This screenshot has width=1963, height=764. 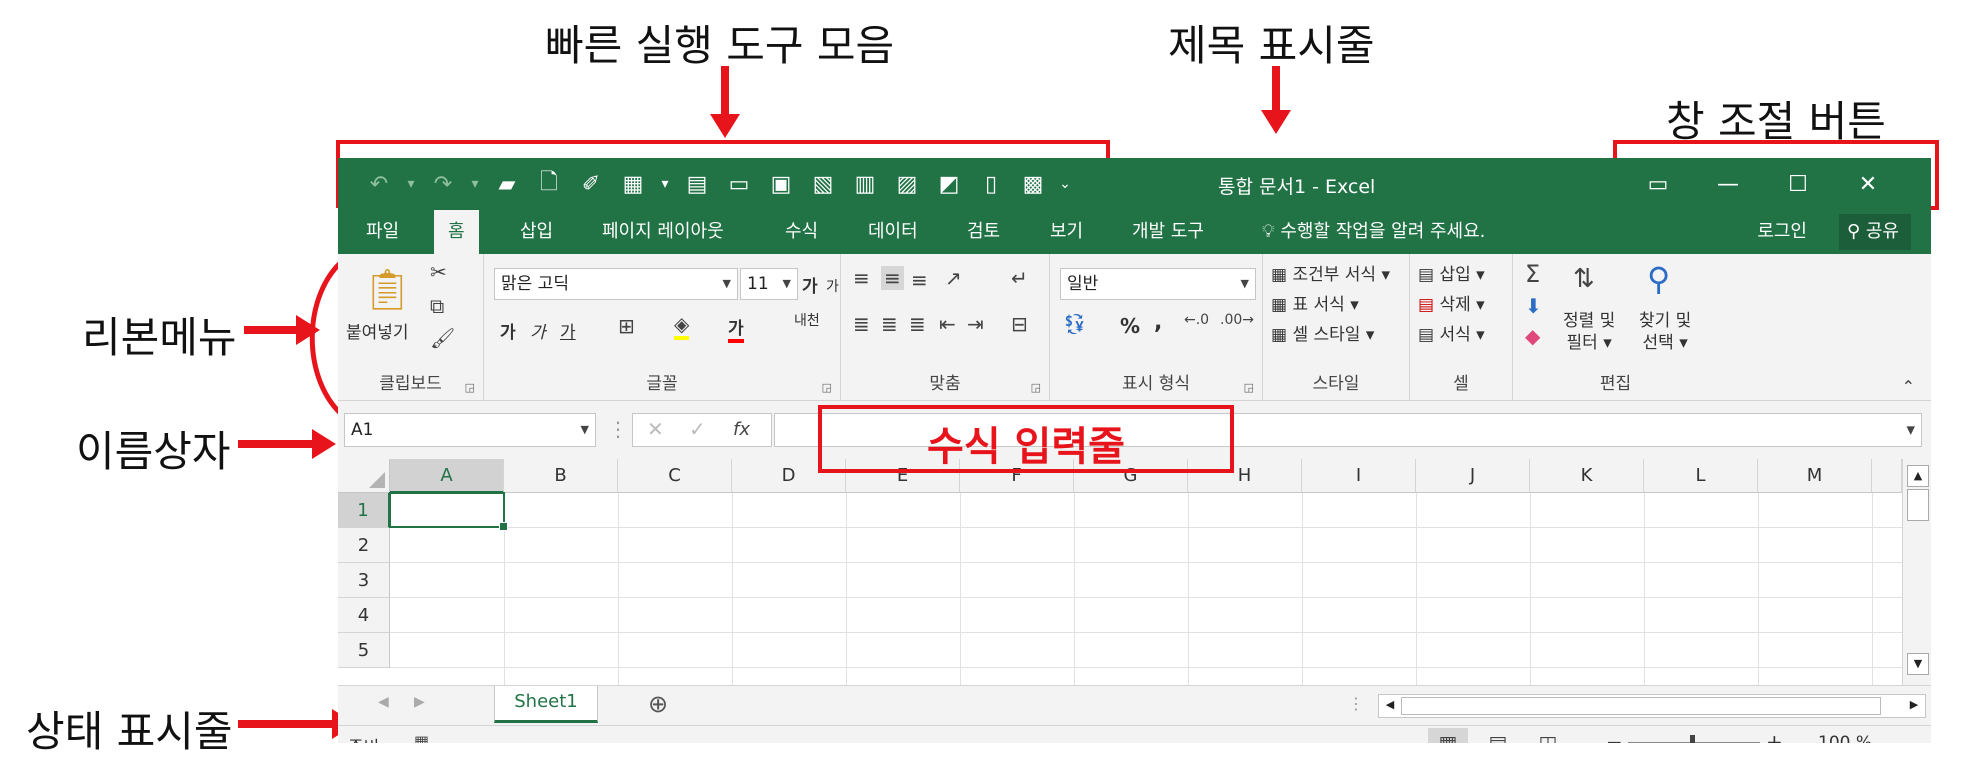 I want to click on tell-me-search: 💡︎ 수행할 작업을 알려 주세요., so click(x=1373, y=232).